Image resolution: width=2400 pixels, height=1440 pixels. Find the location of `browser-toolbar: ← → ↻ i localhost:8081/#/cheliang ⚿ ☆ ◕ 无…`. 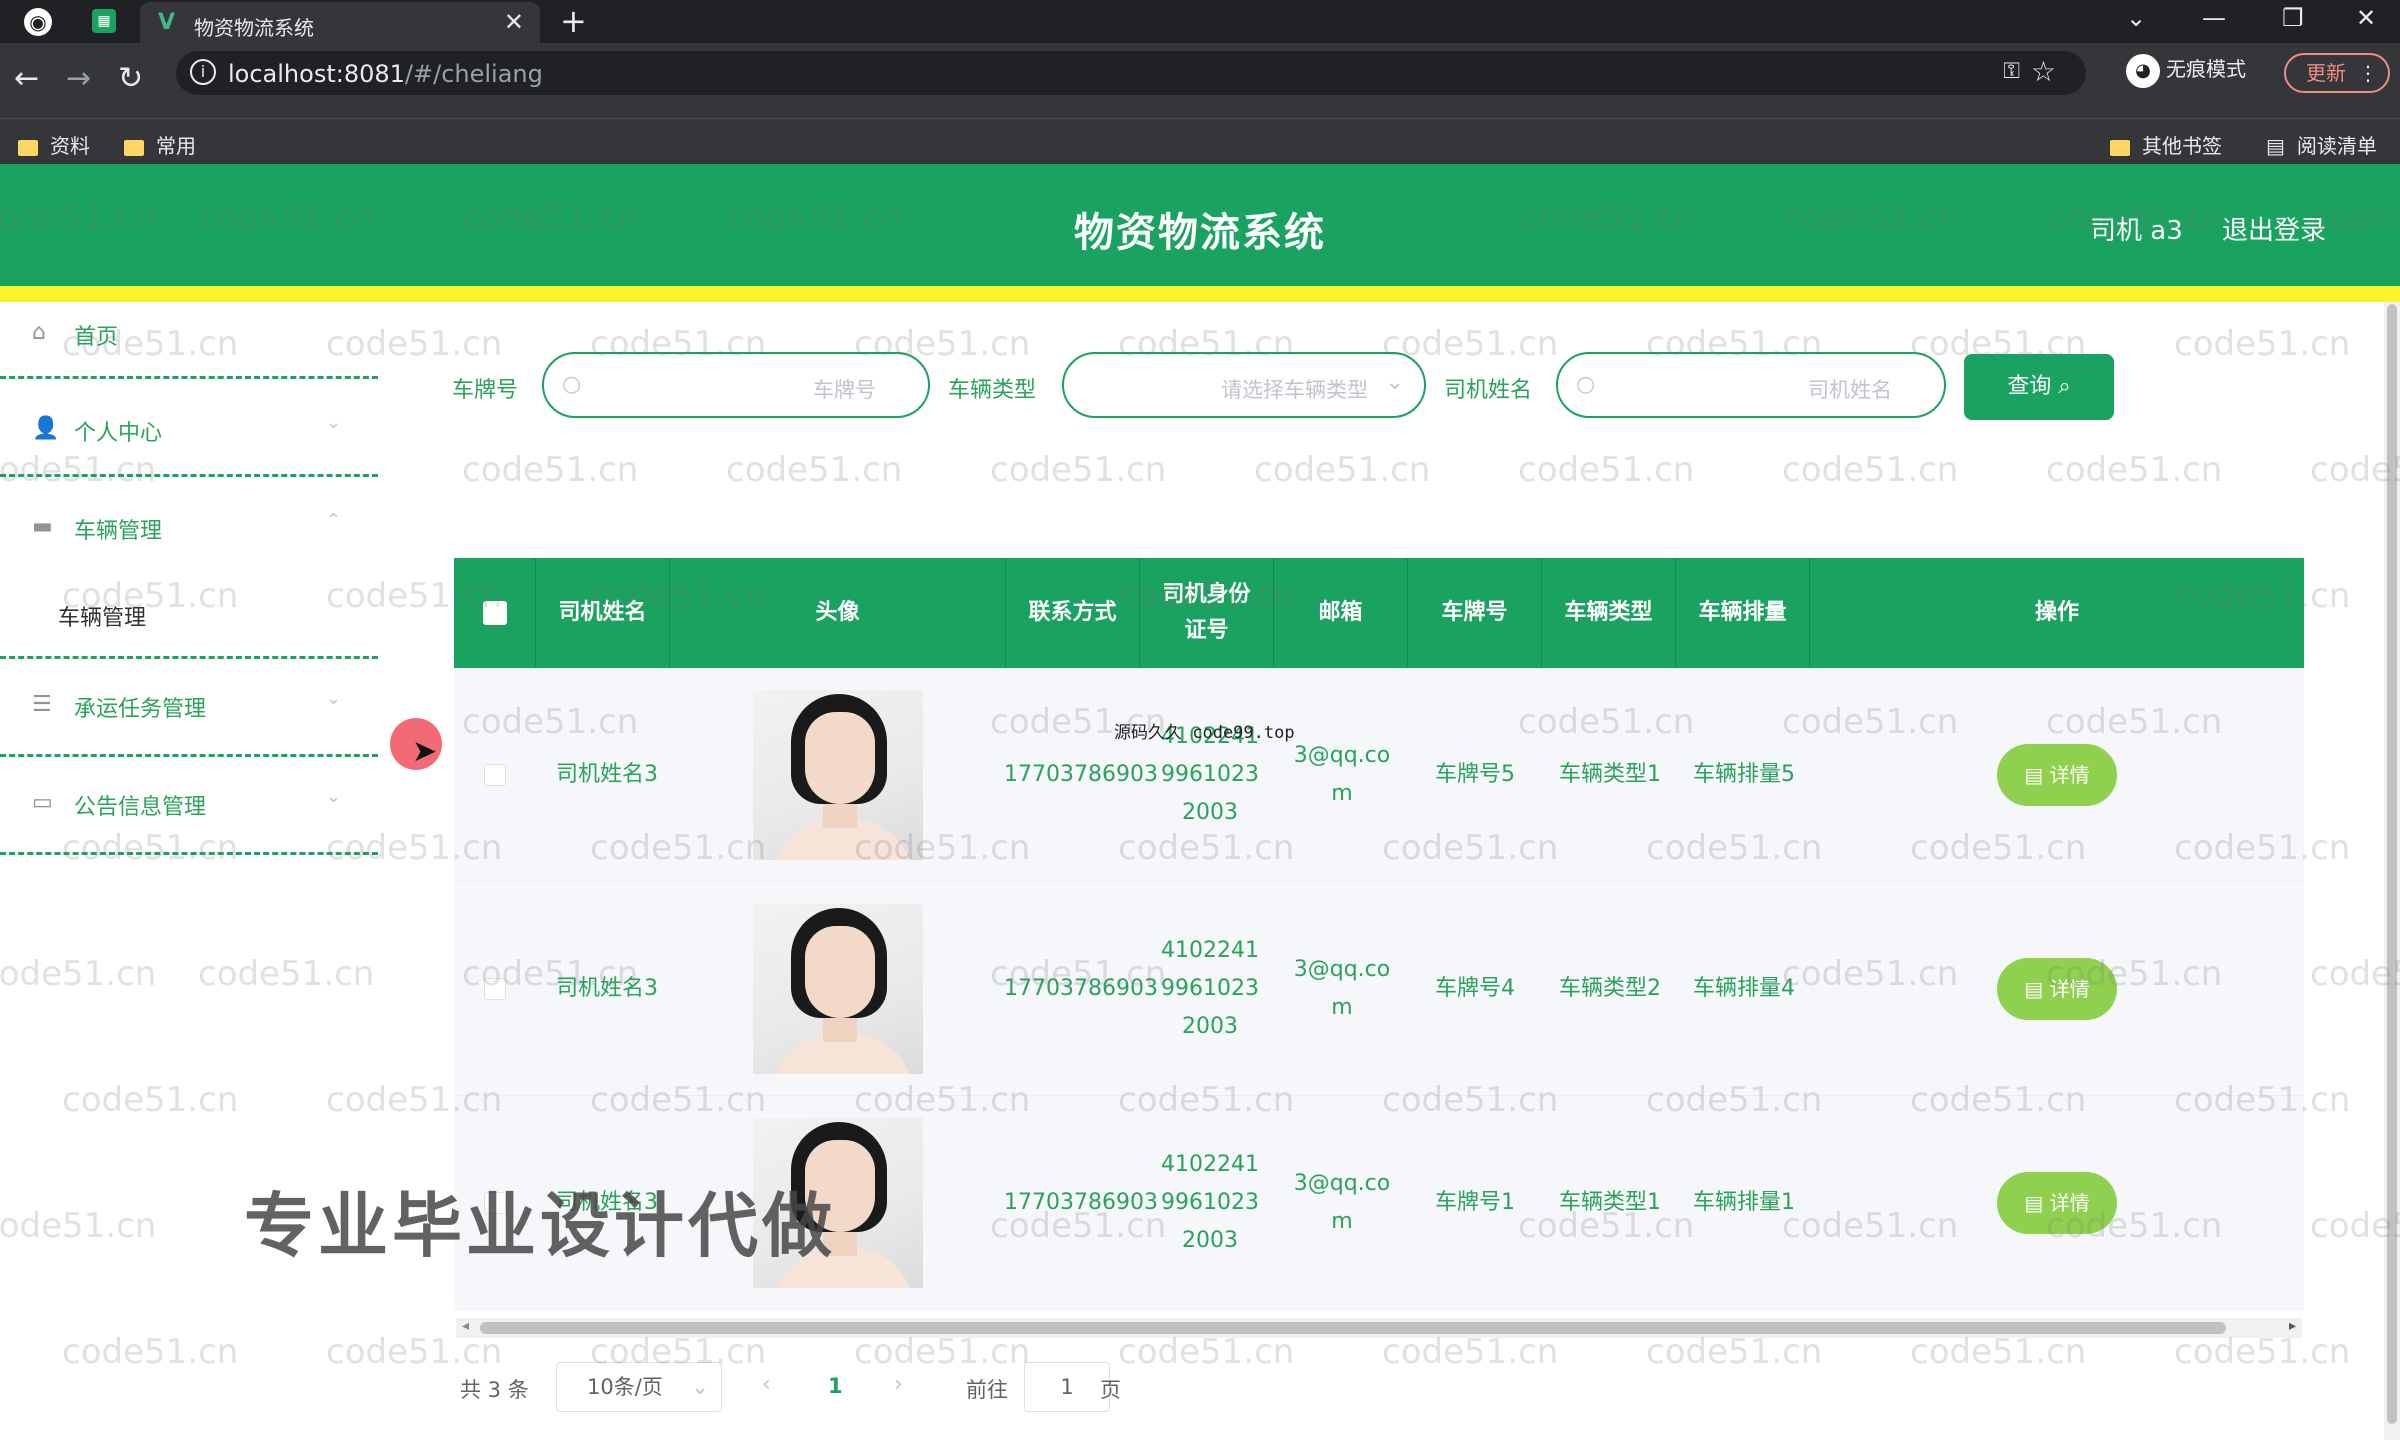

browser-toolbar: ← → ↻ i localhost:8081/#/cheliang ⚿ ☆ ◕ 无… is located at coordinates (1200, 80).